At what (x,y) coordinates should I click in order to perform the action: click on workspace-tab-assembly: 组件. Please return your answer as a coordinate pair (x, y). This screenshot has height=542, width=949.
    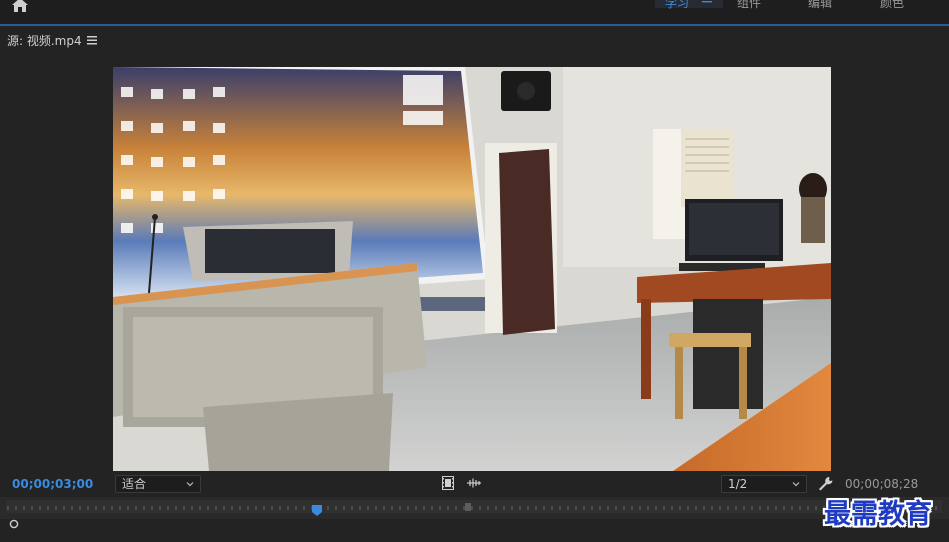
    Looking at the image, I should click on (749, 5).